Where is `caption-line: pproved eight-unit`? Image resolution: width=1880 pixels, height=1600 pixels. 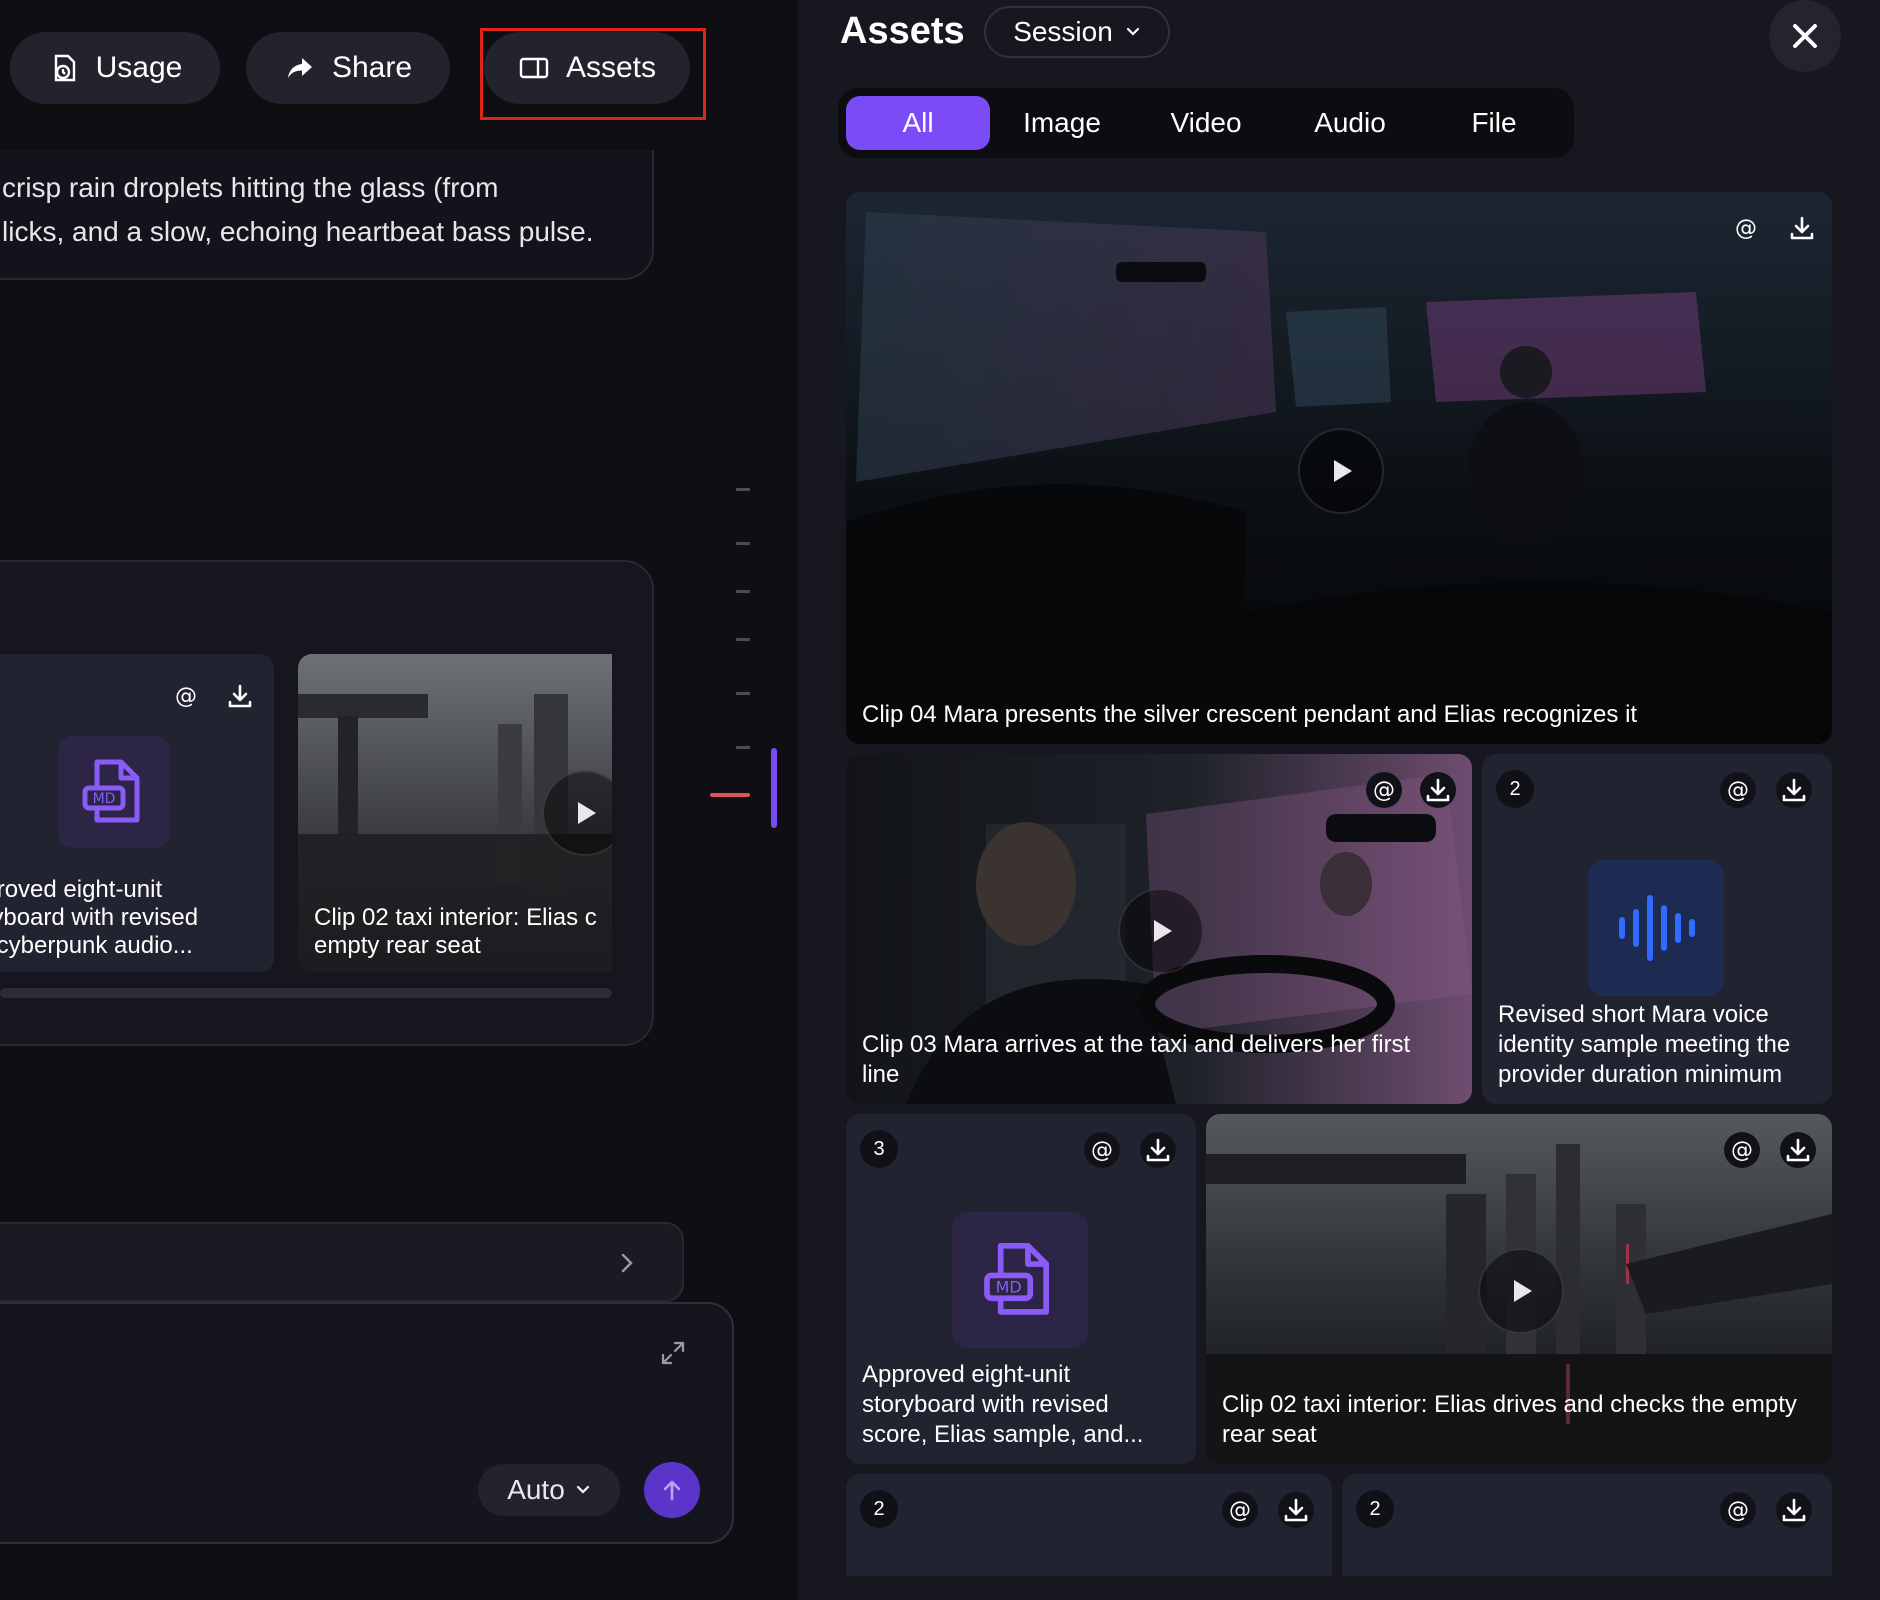
caption-line: pproved eight-unit is located at coordinates (81, 889).